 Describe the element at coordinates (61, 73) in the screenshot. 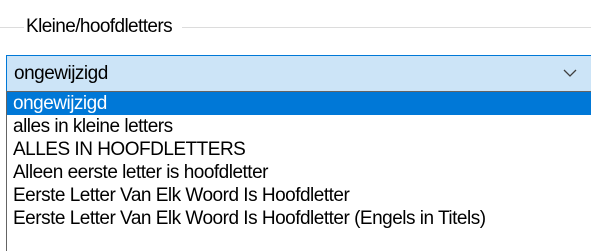

I see `combobox-value: ongewijzigd` at that location.